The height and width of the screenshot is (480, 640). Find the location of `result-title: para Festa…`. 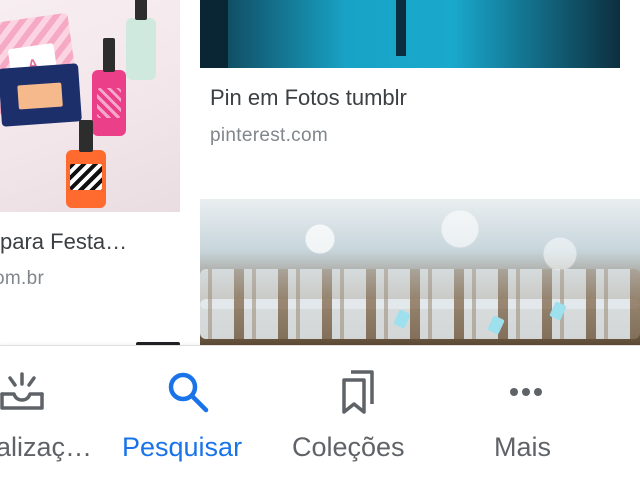

result-title: para Festa… is located at coordinates (63, 242).